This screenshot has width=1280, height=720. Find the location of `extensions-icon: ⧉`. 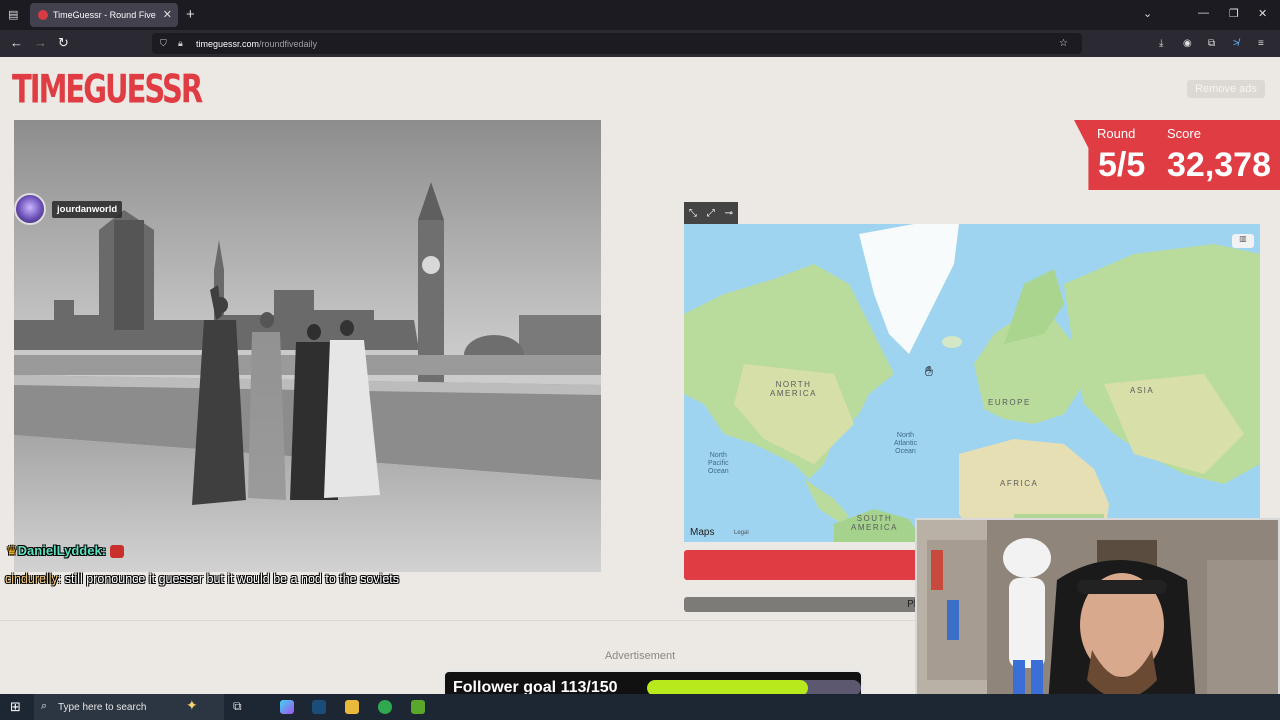

extensions-icon: ⧉ is located at coordinates (1211, 43).